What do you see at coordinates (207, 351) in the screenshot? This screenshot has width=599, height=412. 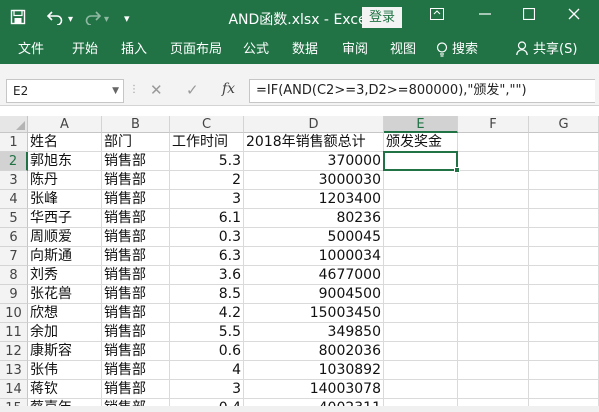 I see `cell-c12: 0.6` at bounding box center [207, 351].